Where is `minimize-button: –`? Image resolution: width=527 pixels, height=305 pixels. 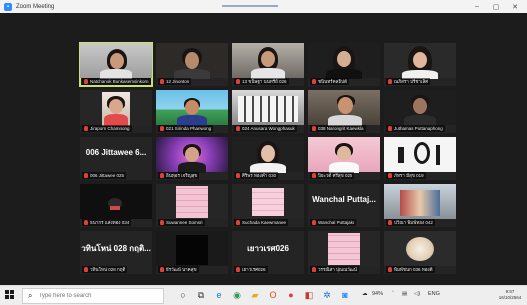
minimize-button: – is located at coordinates (477, 6).